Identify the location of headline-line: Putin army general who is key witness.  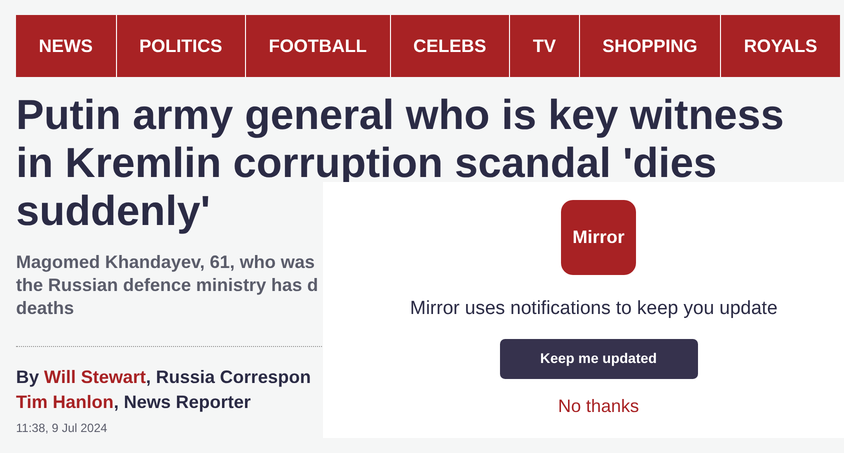
(400, 115).